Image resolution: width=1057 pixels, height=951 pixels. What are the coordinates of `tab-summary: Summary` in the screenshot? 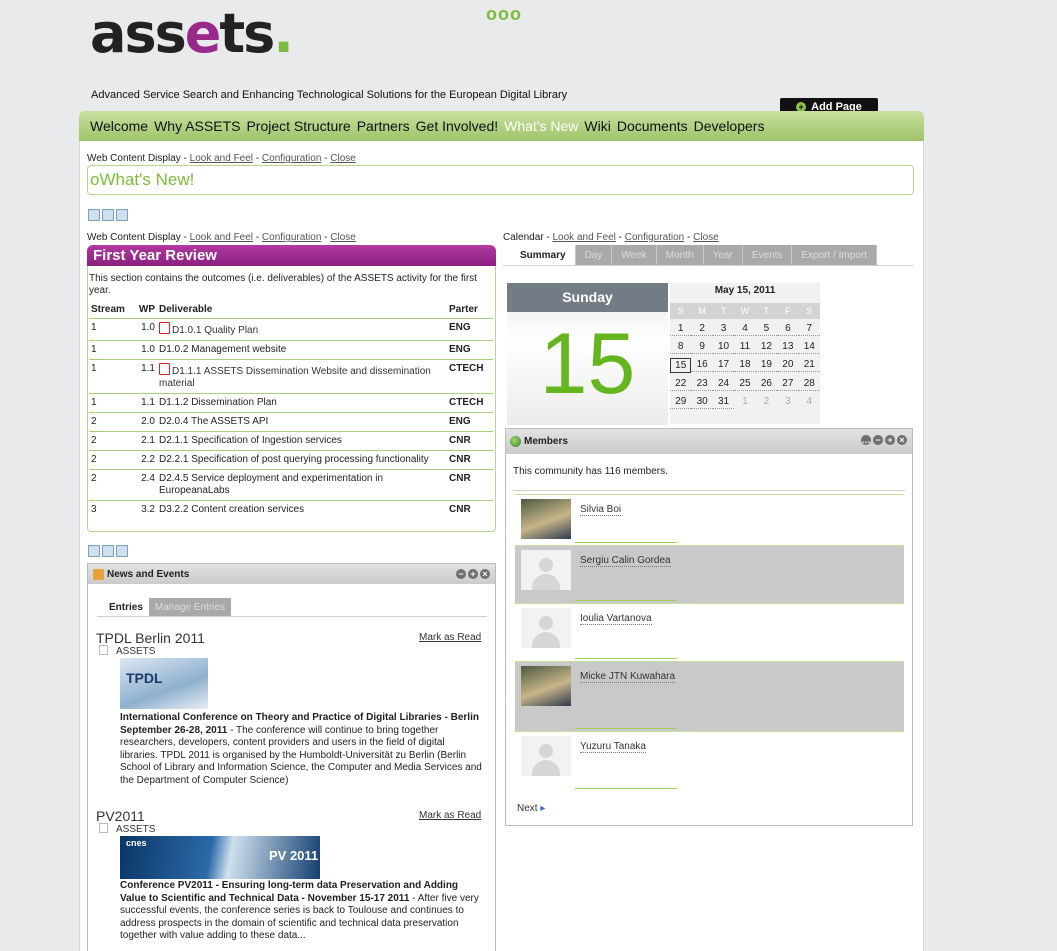 It's located at (543, 255).